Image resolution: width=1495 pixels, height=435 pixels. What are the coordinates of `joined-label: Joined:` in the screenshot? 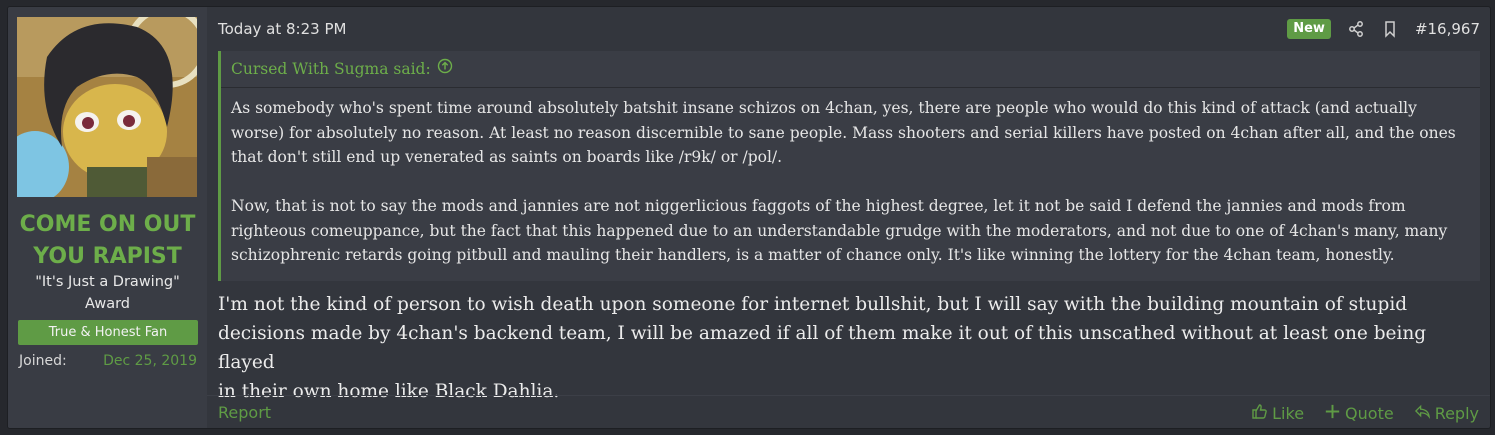 It's located at (43, 361).